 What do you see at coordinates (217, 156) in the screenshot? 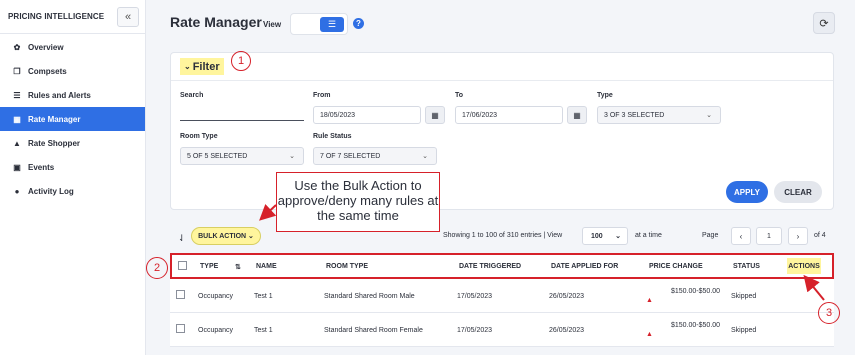
I see `room-type-select-value: 5 OF 5 SELECTED` at bounding box center [217, 156].